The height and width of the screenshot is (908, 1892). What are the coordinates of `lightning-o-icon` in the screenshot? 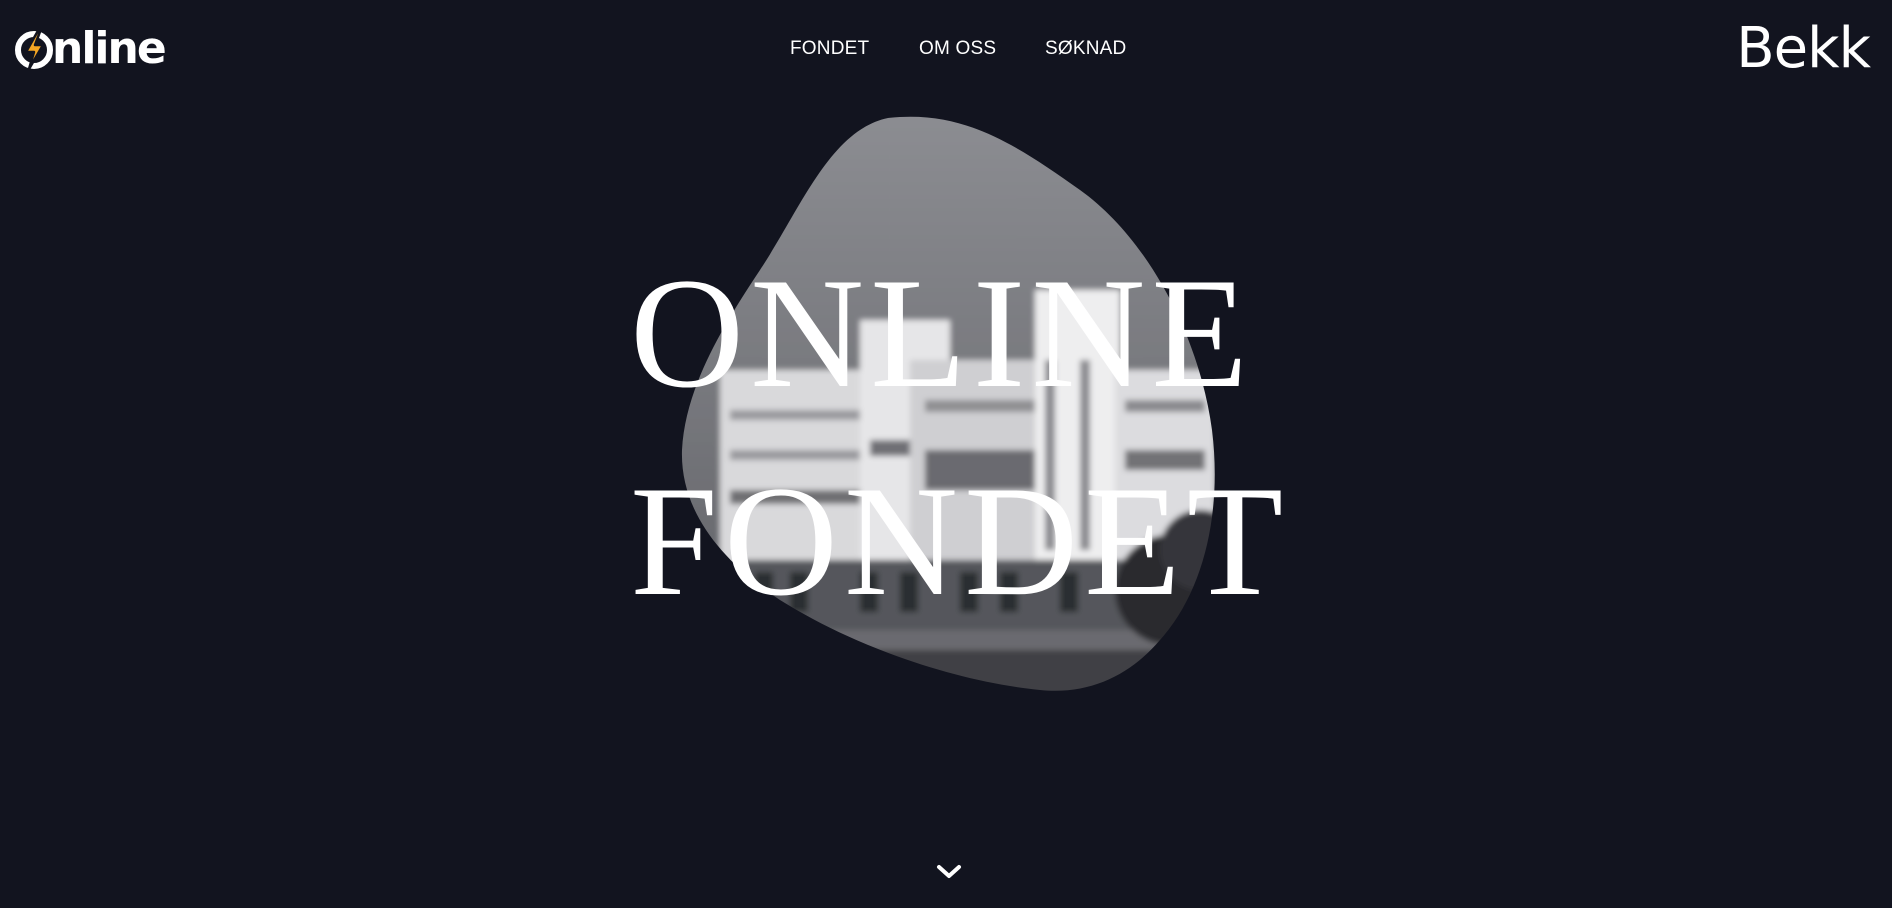 It's located at (34, 49).